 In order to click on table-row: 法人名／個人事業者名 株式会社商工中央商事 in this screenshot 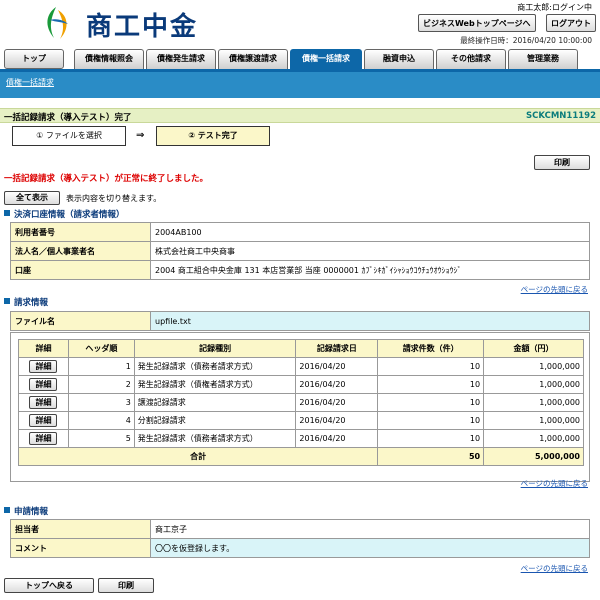, I will do `click(300, 251)`.